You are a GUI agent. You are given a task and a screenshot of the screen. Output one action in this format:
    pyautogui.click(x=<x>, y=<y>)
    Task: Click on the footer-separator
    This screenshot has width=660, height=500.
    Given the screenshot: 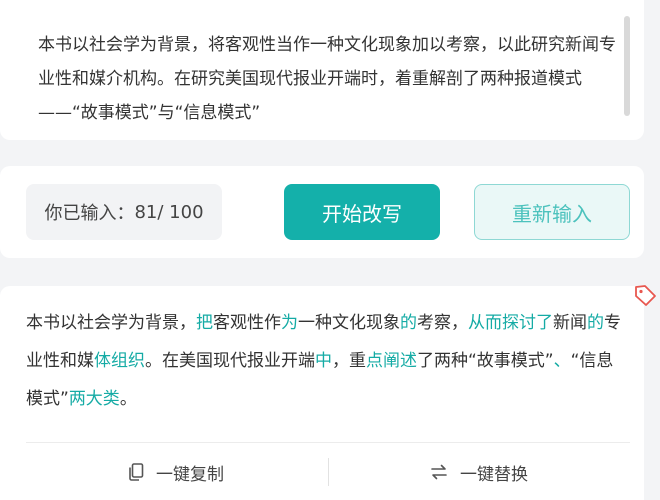 What is the action you would take?
    pyautogui.click(x=328, y=472)
    